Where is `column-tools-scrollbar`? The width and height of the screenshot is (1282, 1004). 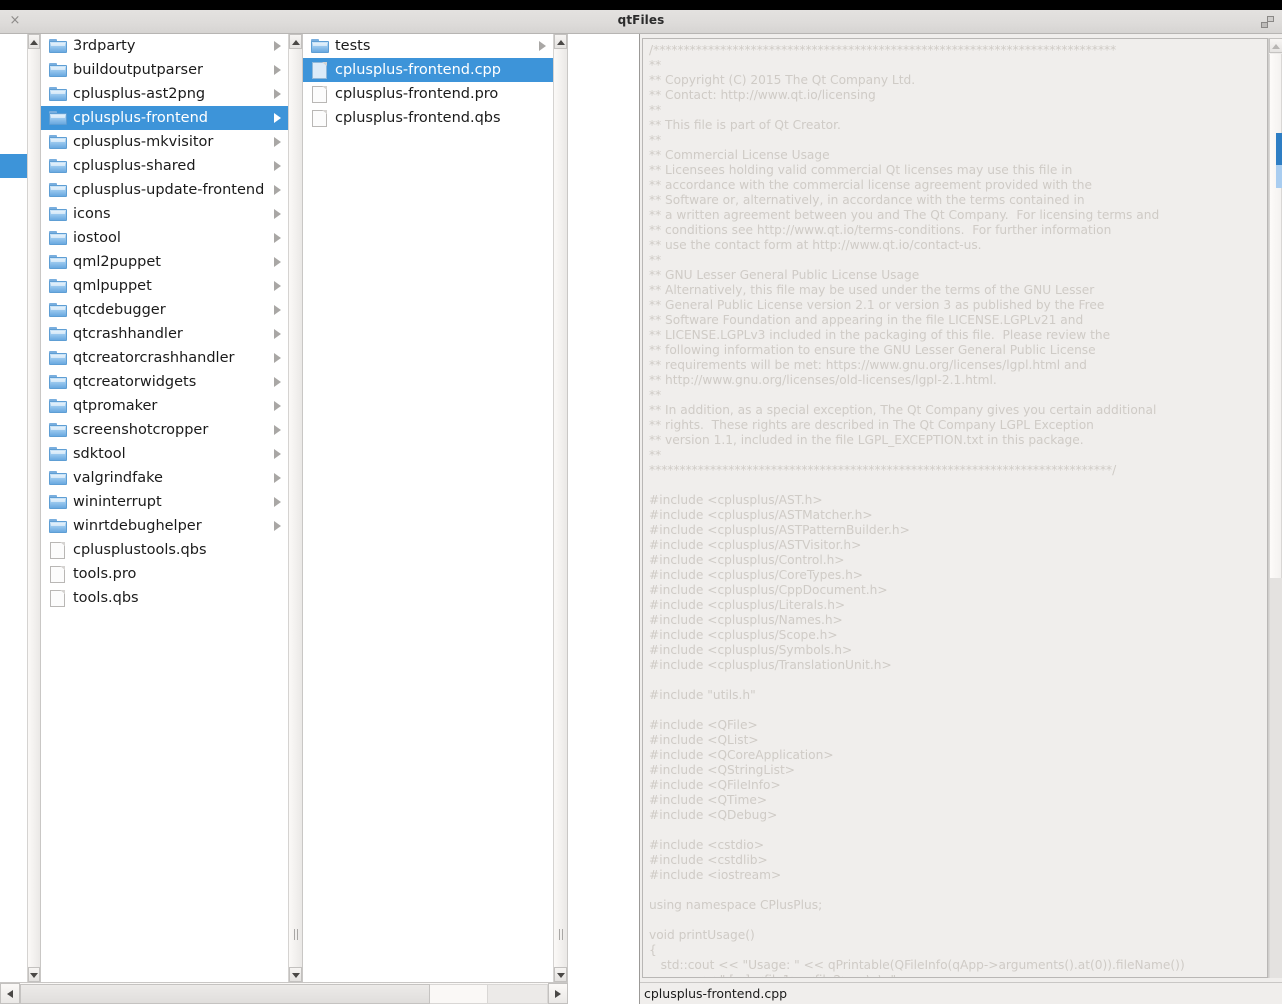
column-tools-scrollbar is located at coordinates (295, 508).